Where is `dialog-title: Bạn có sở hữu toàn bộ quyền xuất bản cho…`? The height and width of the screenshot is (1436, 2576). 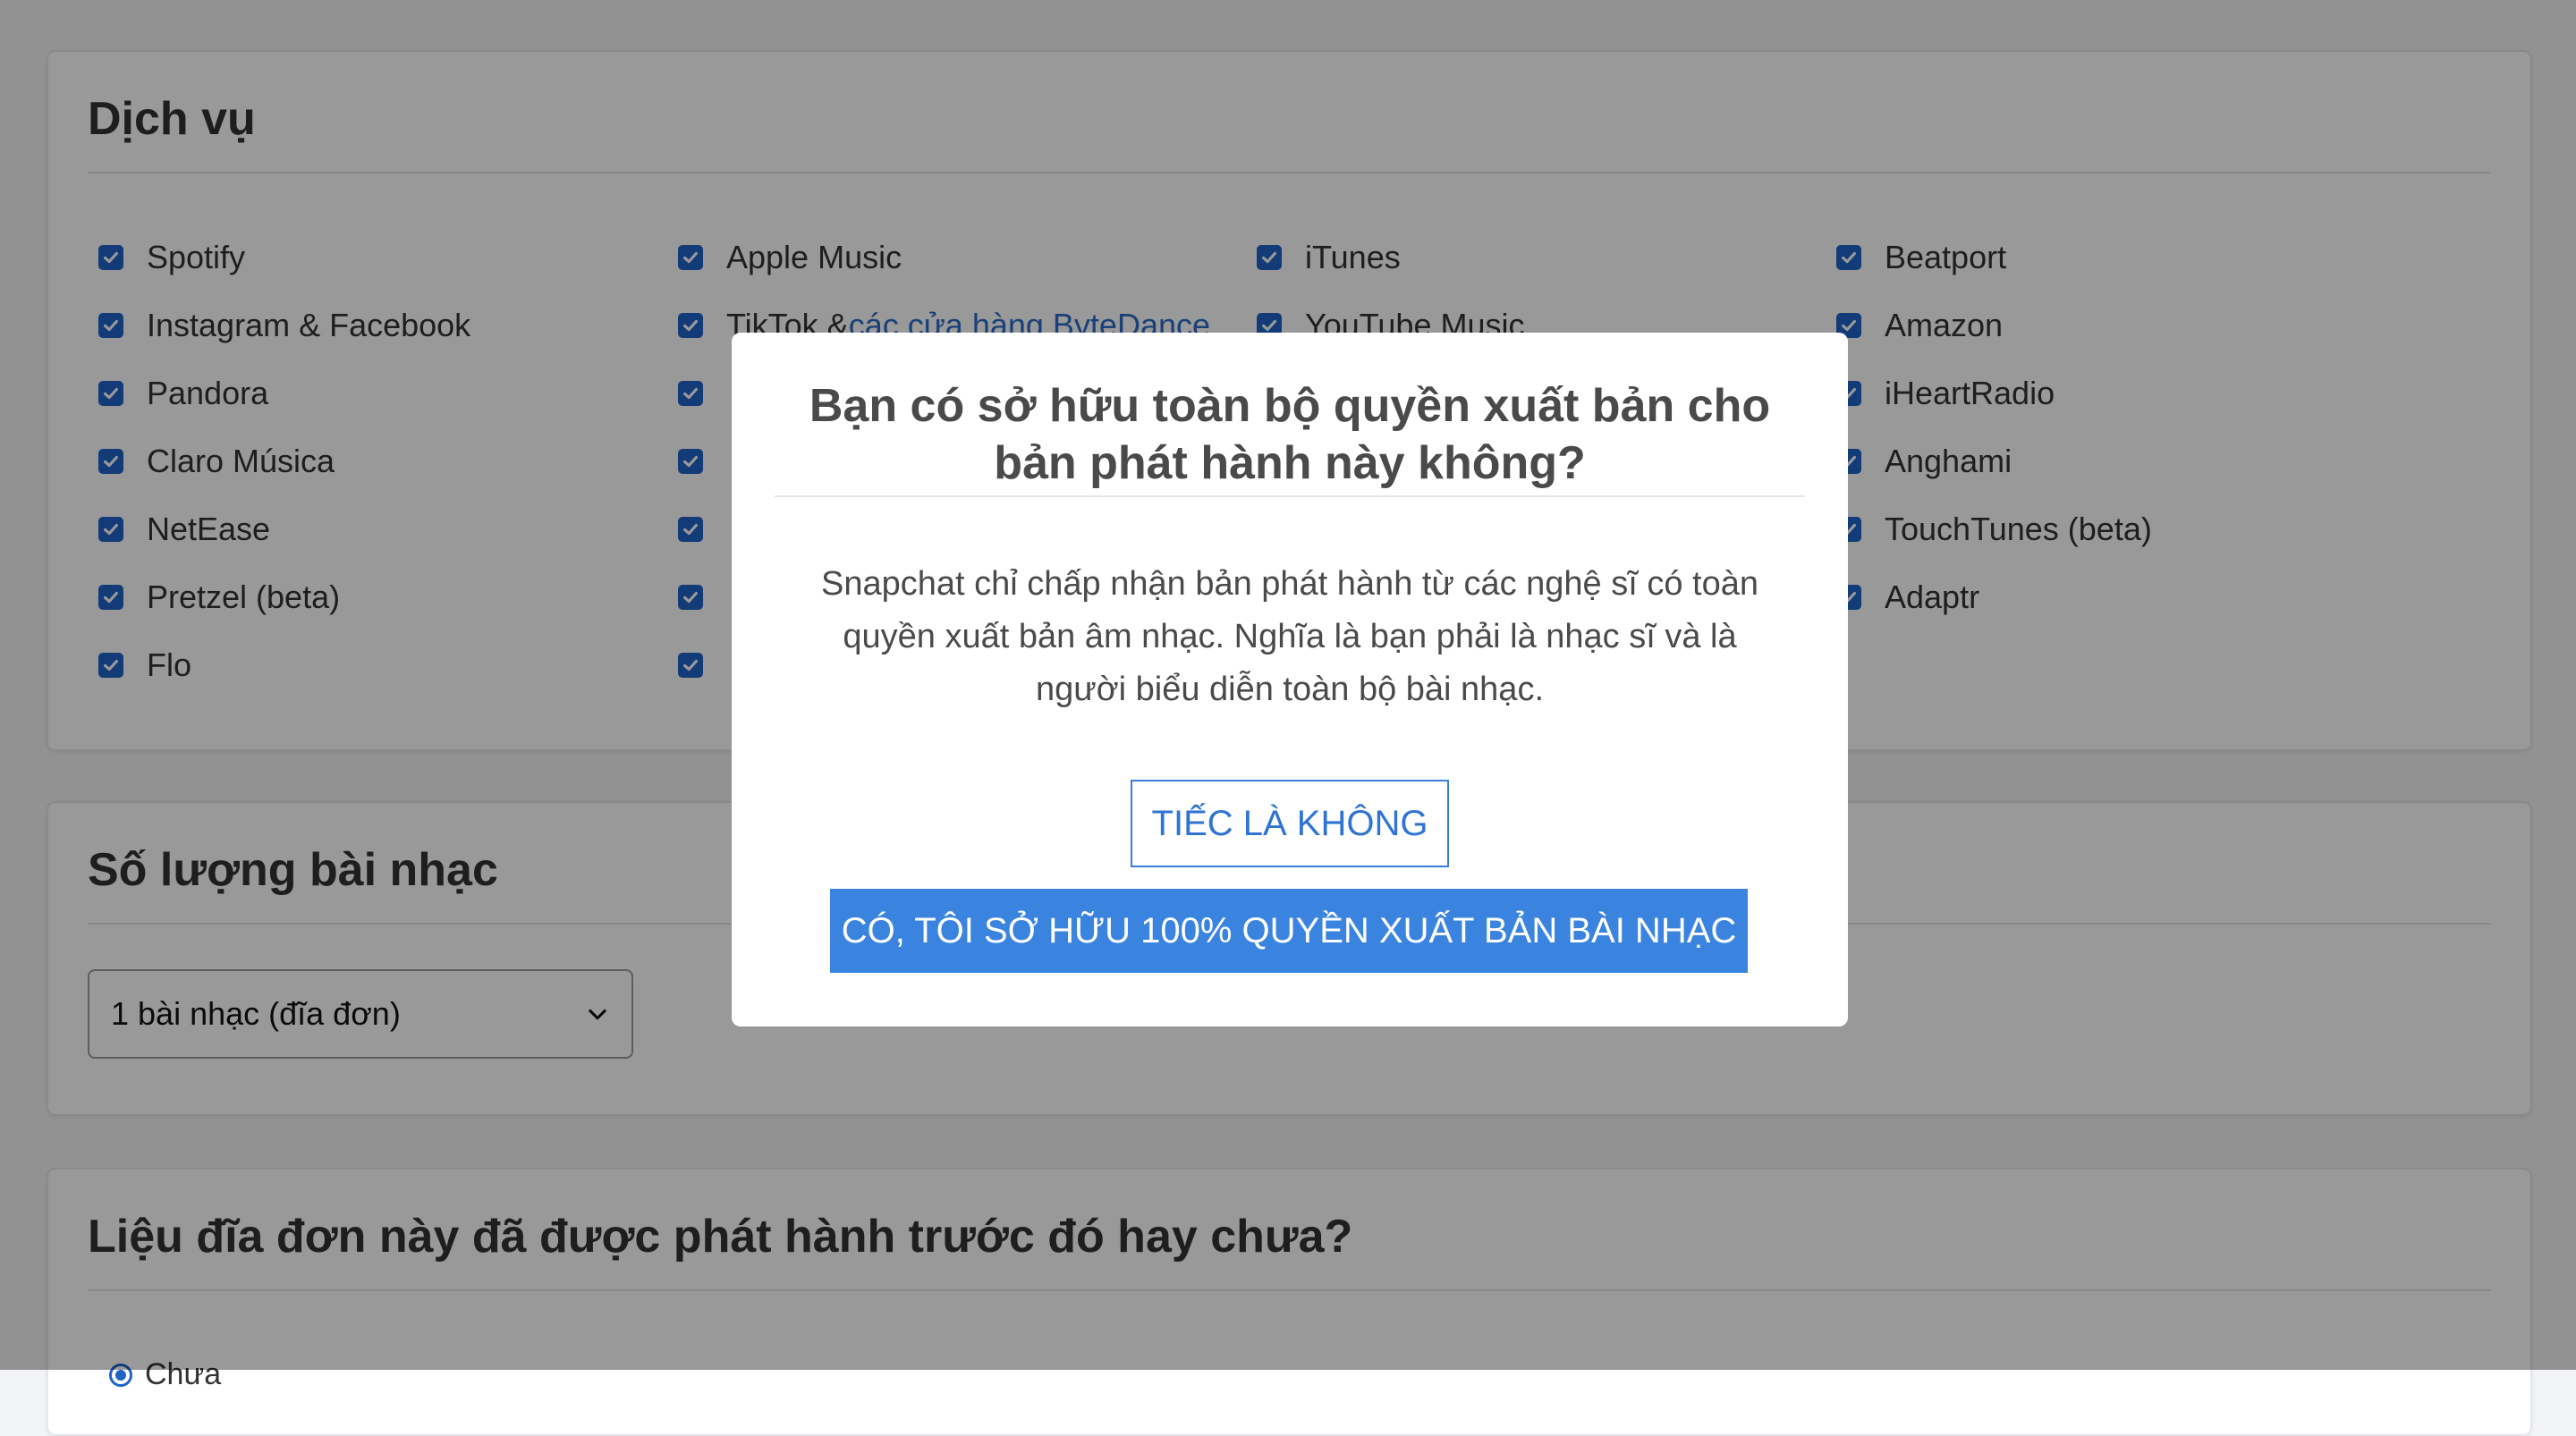
dialog-title: Bạn có sở hữu toàn bộ quyền xuất bản cho… is located at coordinates (1290, 437).